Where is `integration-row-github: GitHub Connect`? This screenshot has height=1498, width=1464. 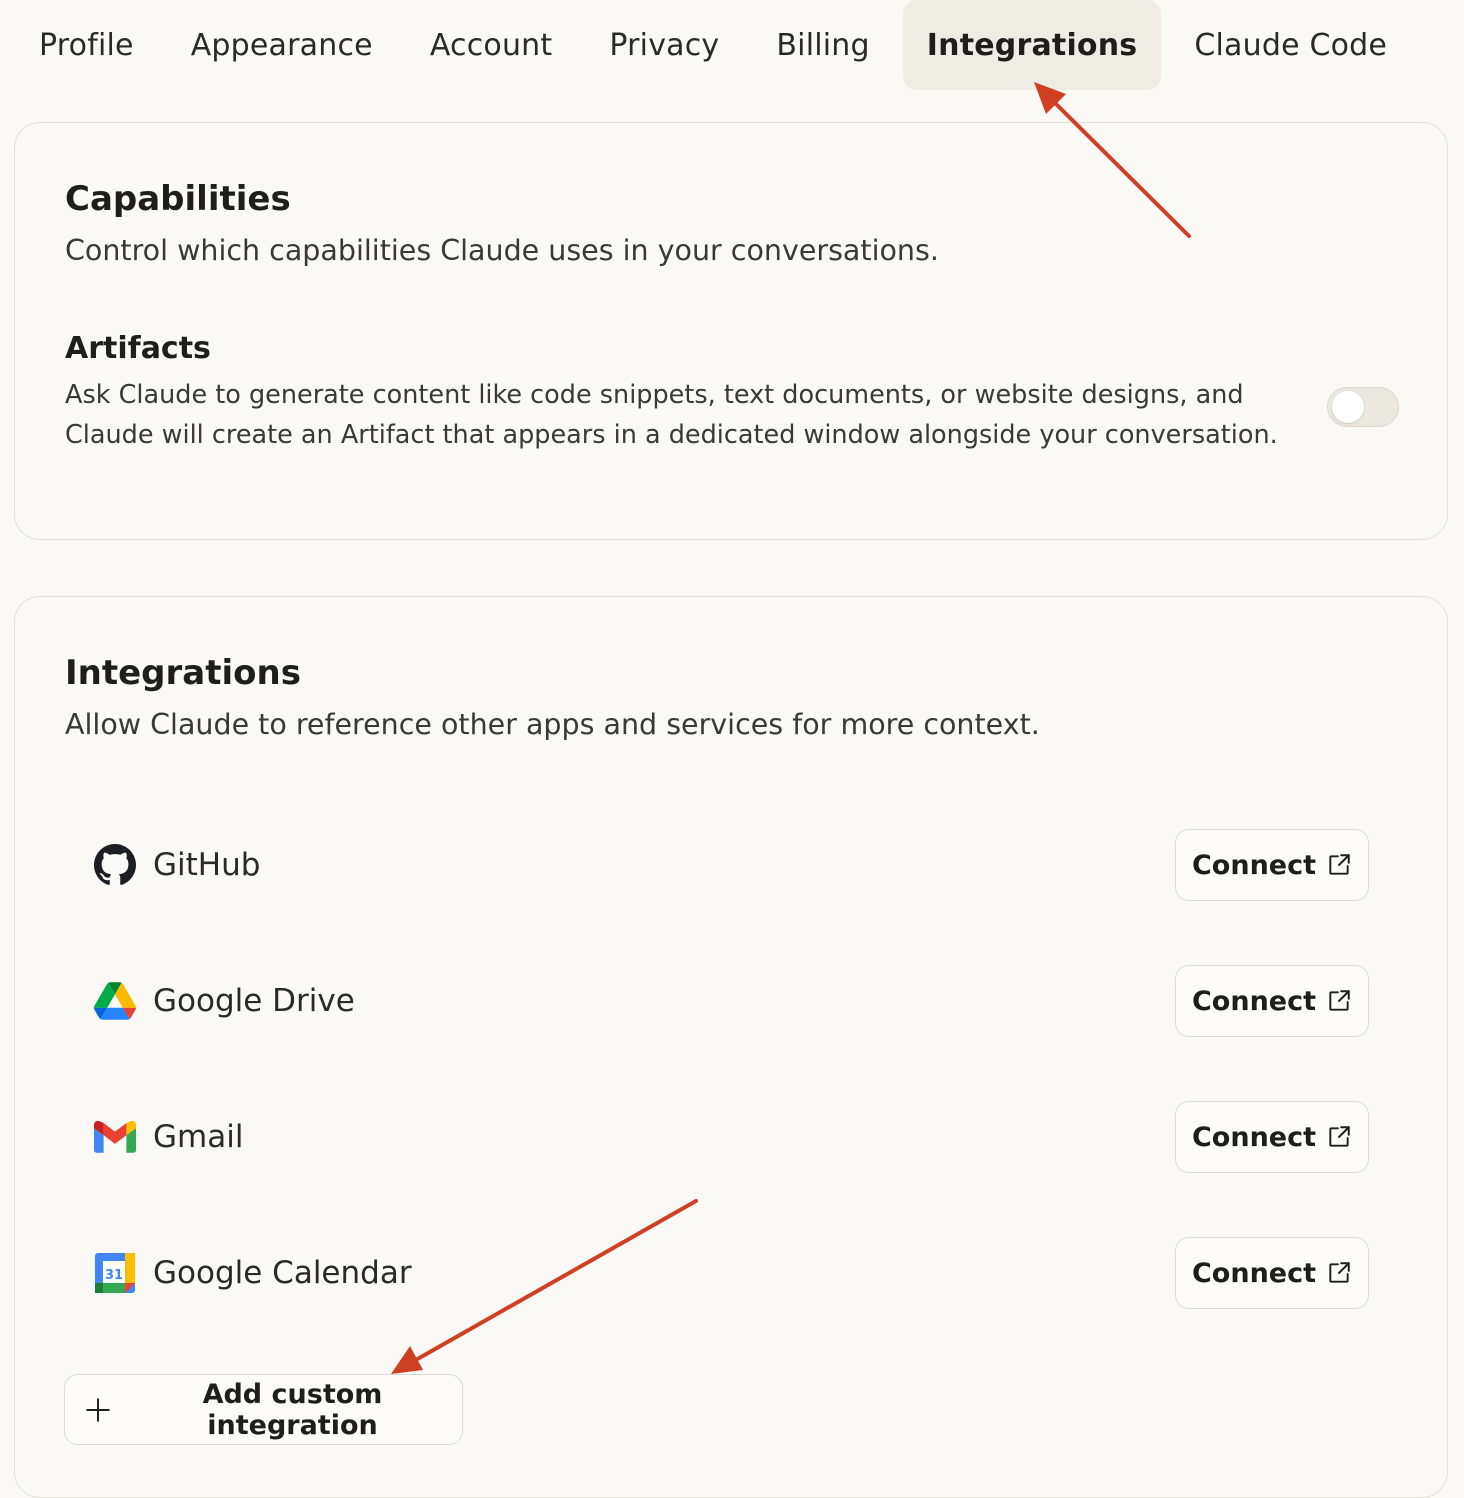 integration-row-github: GitHub Connect is located at coordinates (731, 865).